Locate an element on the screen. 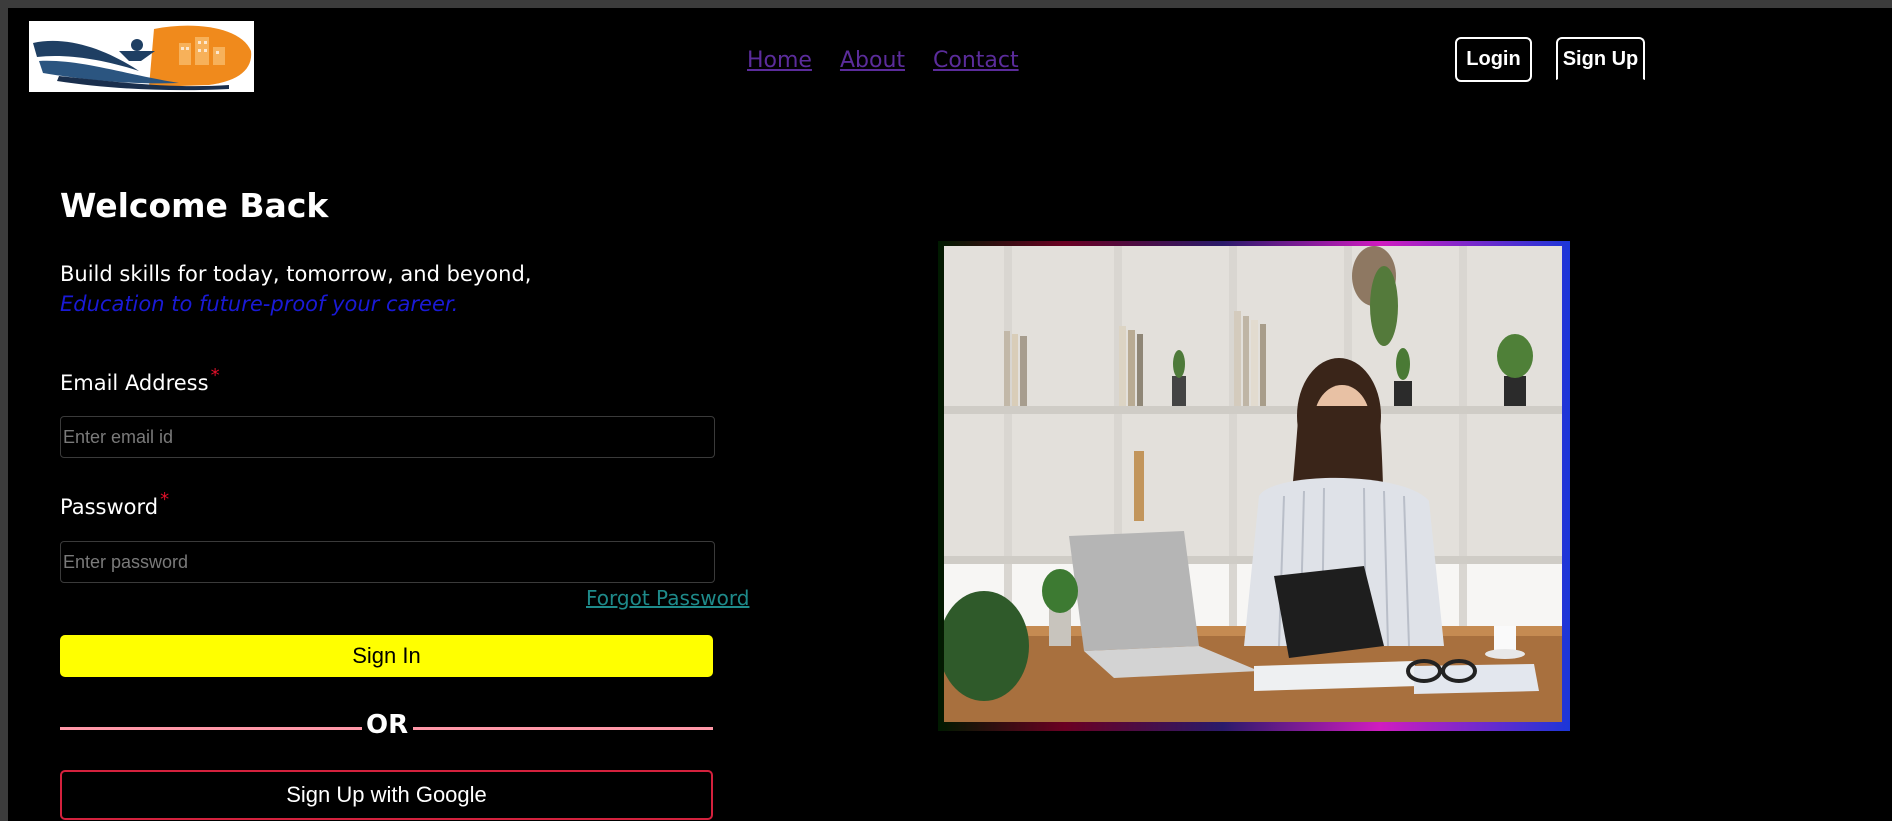 This screenshot has height=821, width=1892. site-logo is located at coordinates (141, 56).